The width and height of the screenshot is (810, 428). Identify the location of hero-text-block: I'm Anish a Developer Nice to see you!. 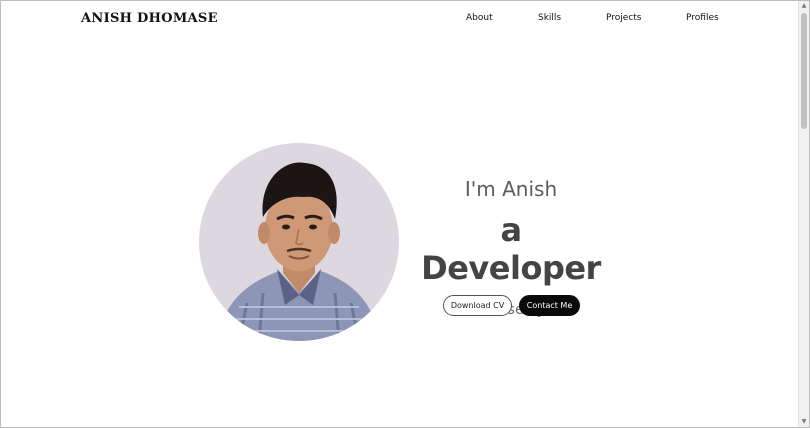
(511, 245).